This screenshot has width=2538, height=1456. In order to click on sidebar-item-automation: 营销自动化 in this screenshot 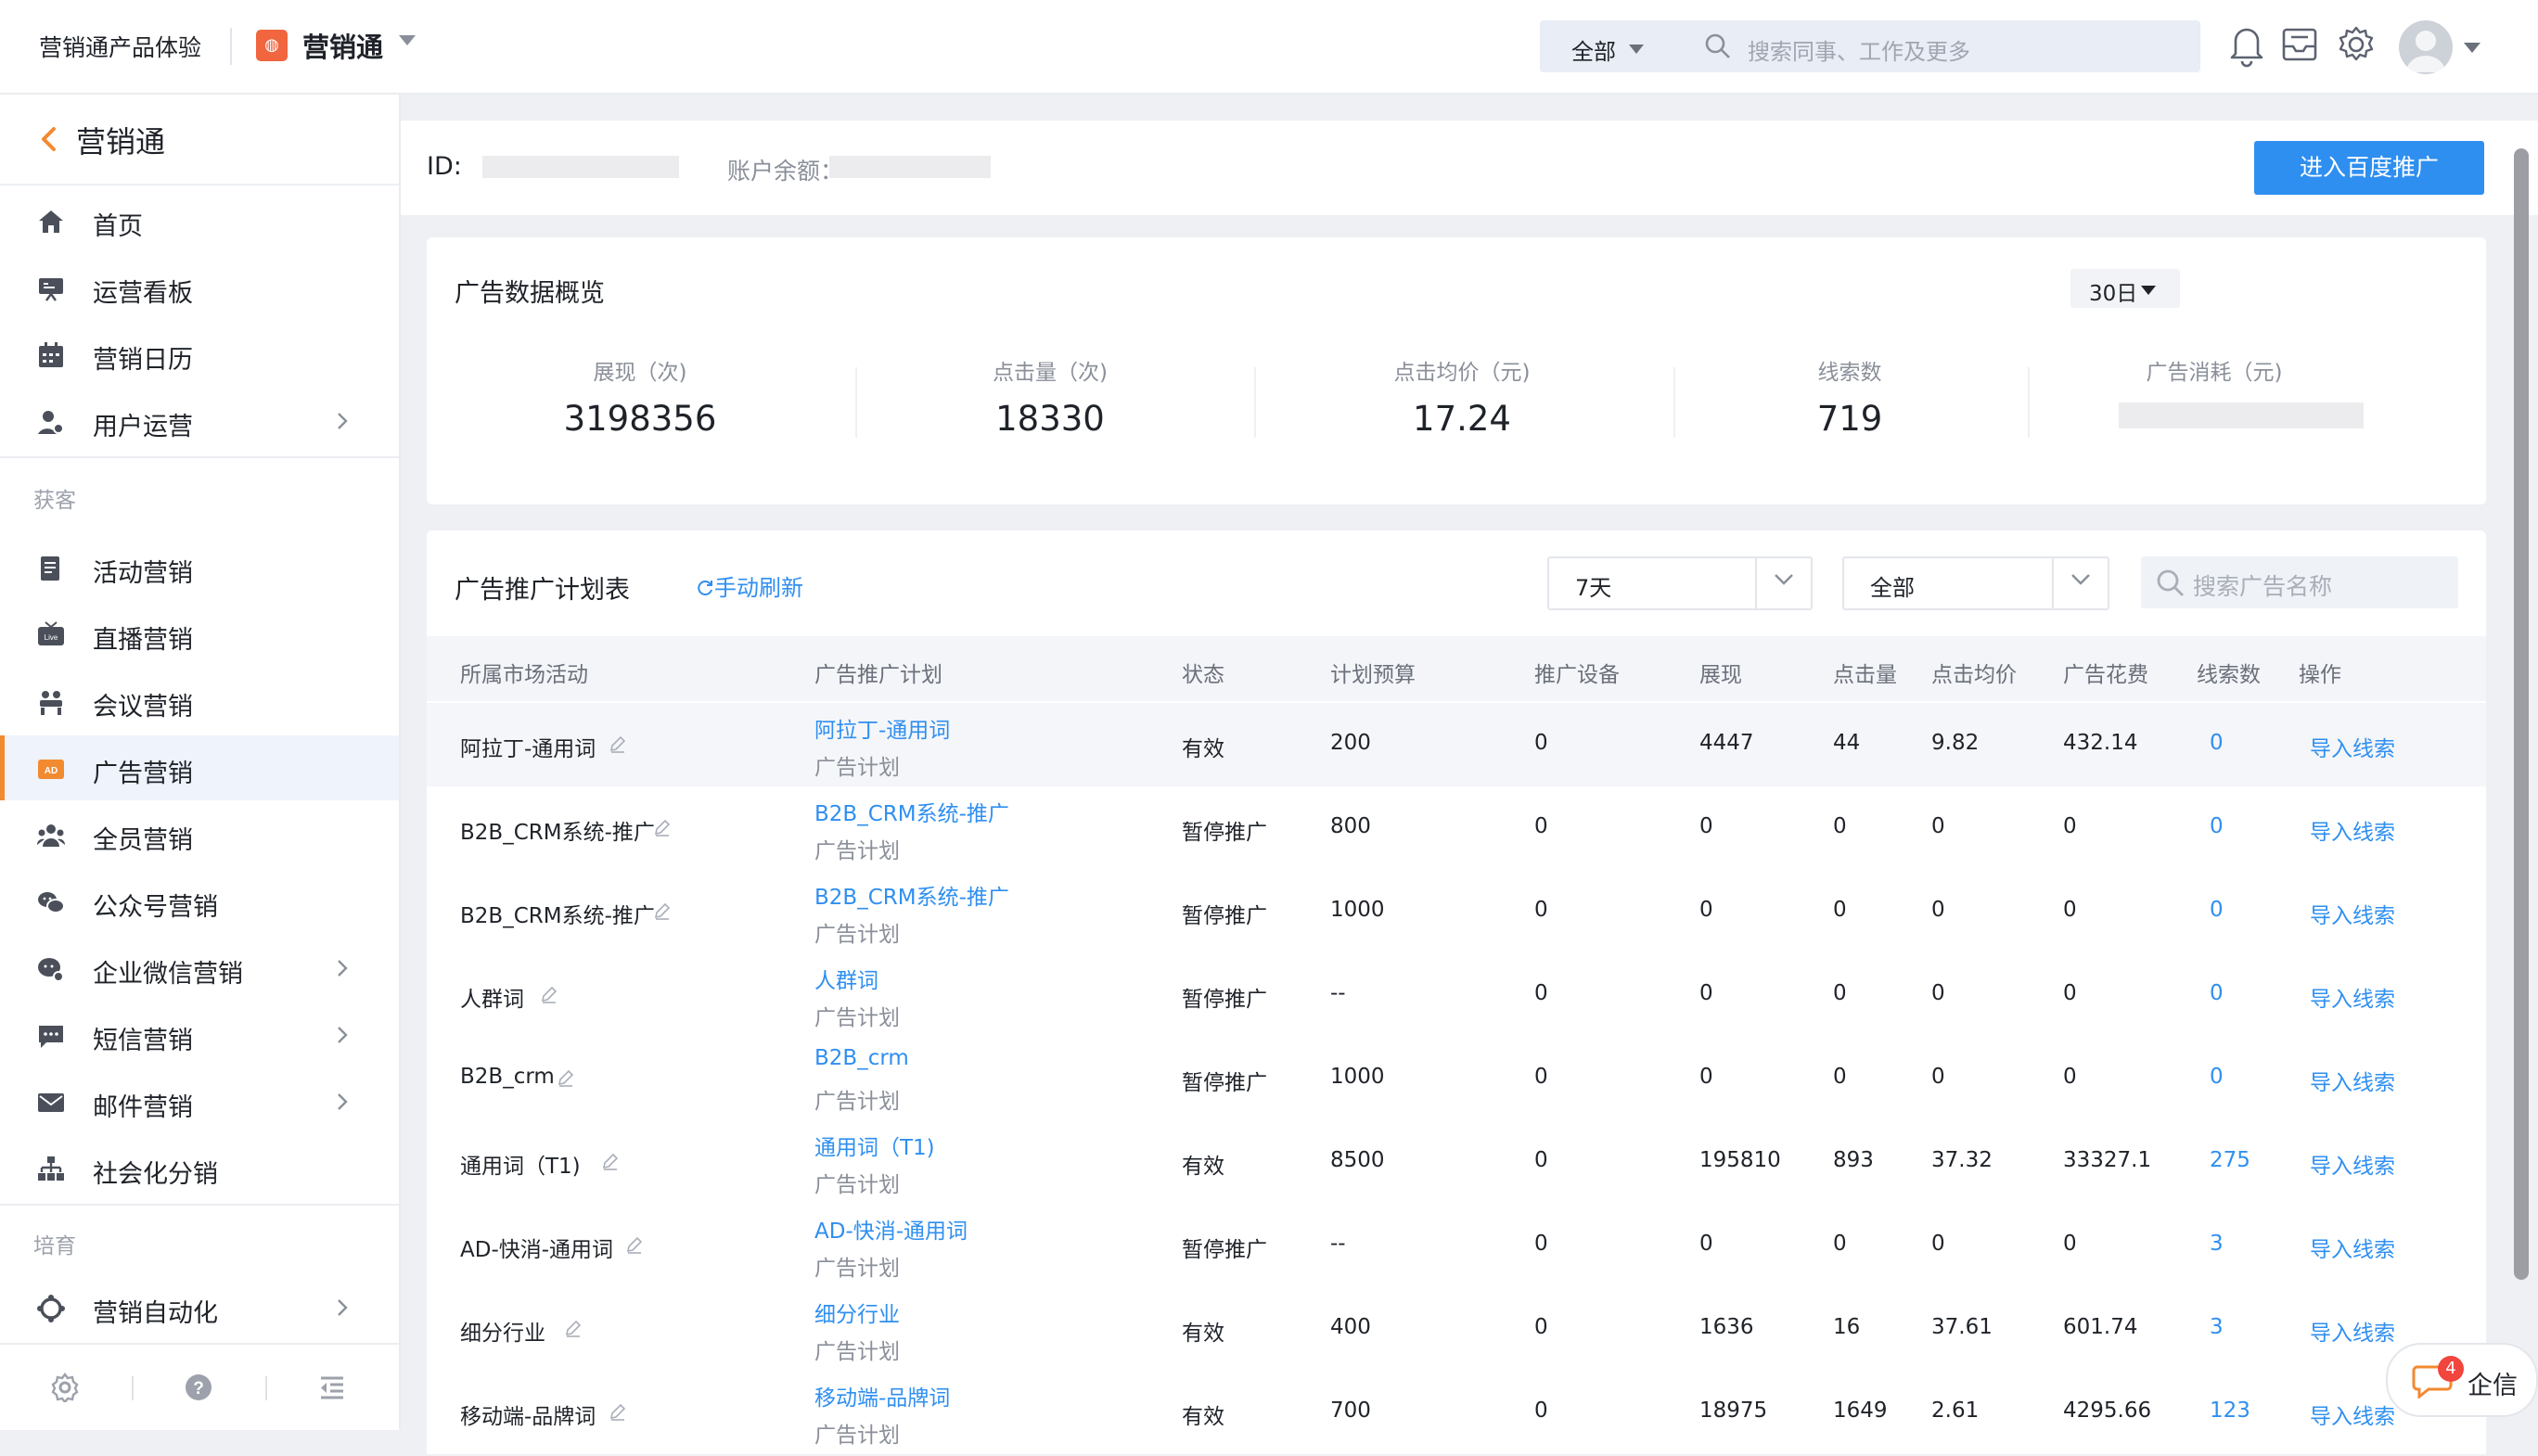, I will do `click(200, 1307)`.